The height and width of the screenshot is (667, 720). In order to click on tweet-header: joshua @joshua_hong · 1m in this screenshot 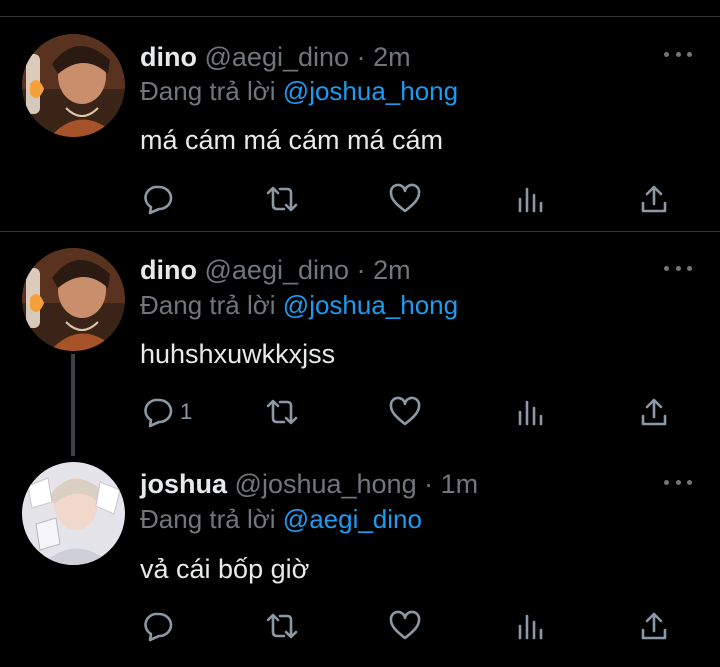, I will do `click(309, 484)`.